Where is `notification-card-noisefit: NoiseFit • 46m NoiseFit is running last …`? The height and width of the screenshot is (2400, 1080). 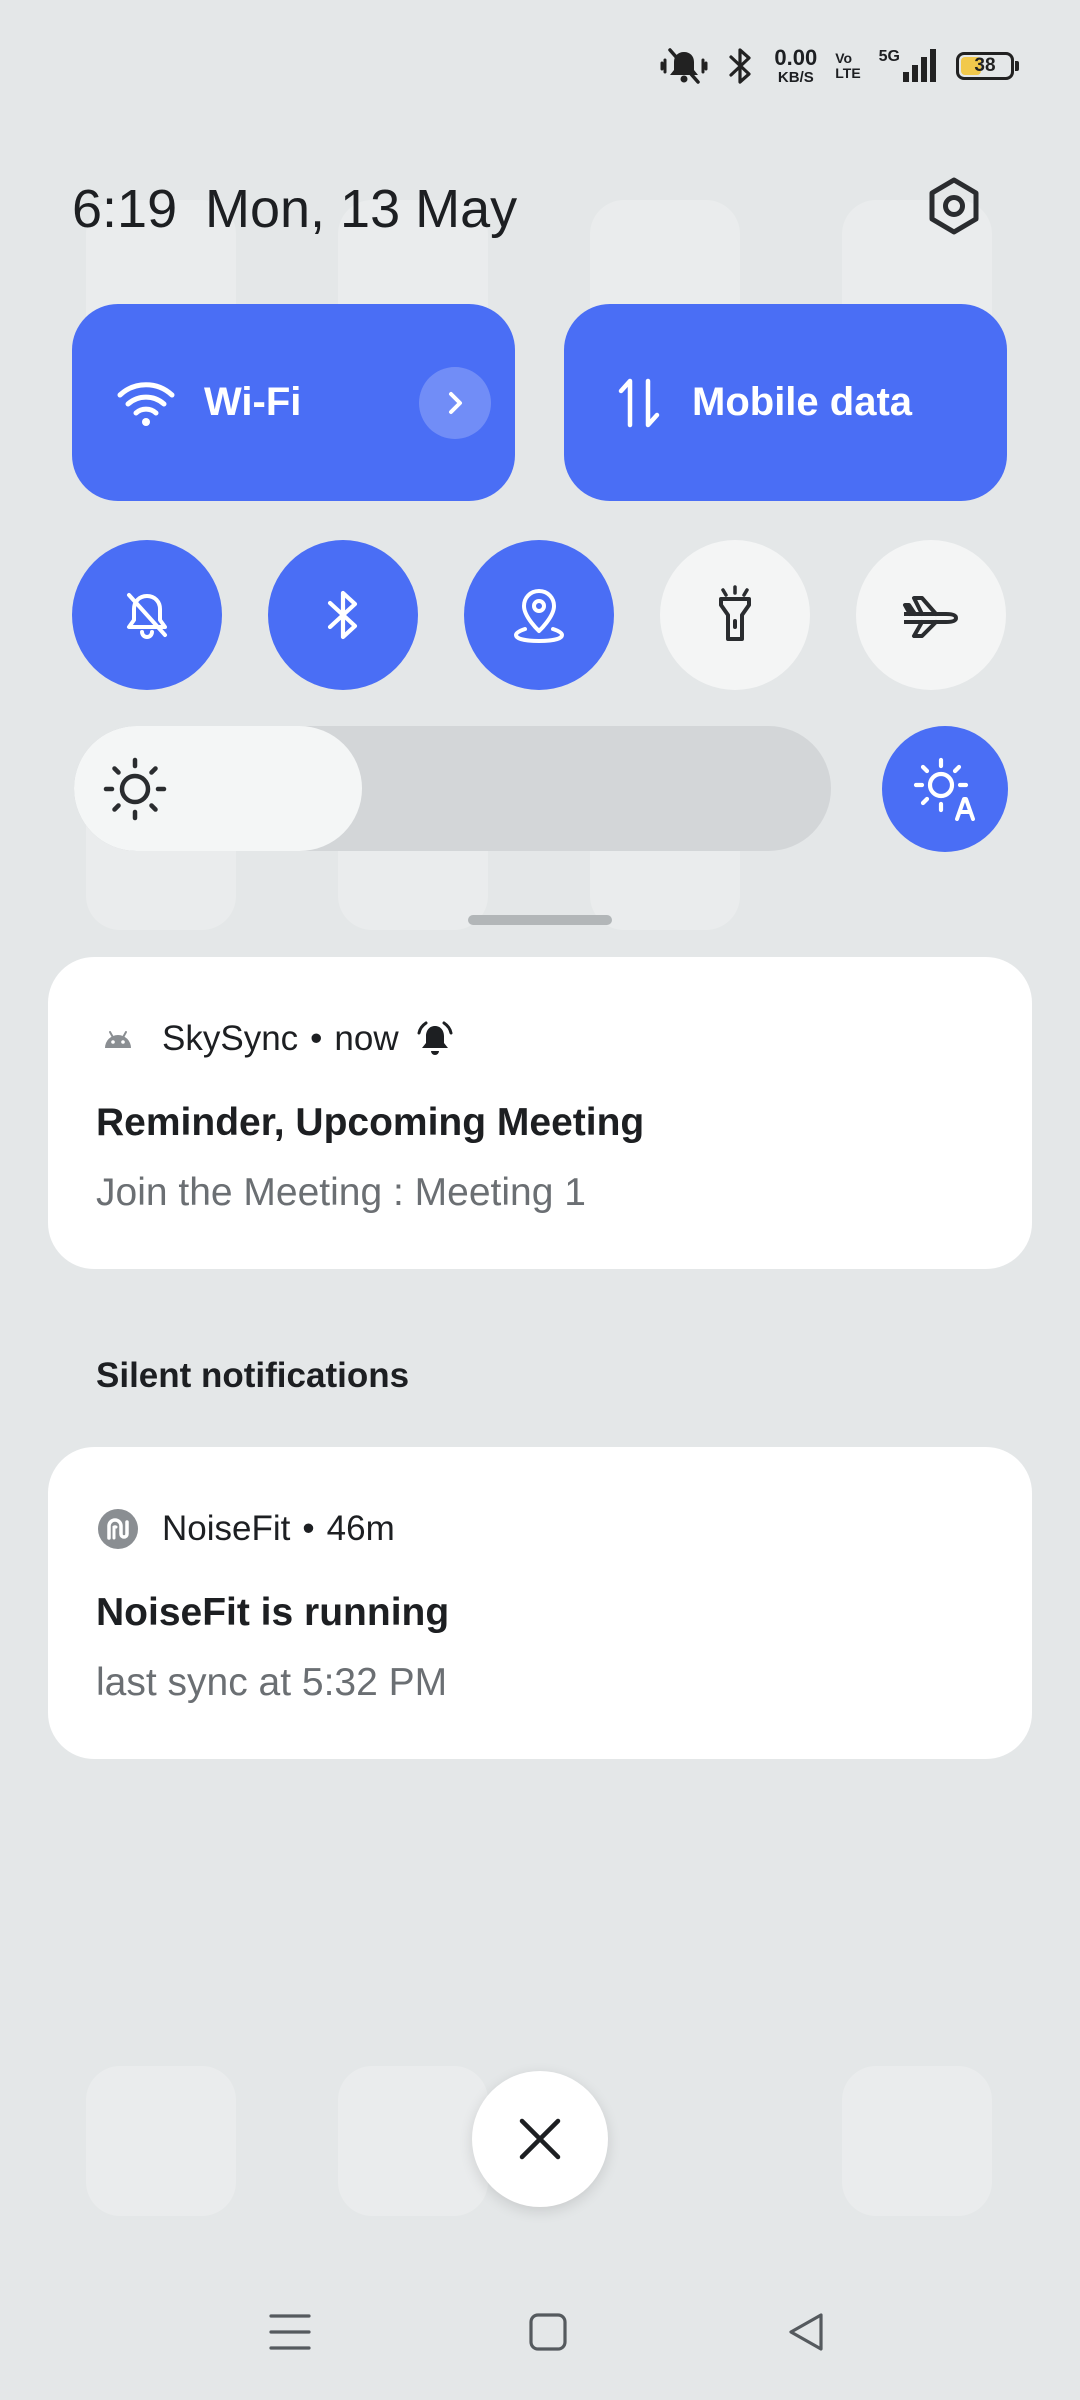 notification-card-noisefit: NoiseFit • 46m NoiseFit is running last … is located at coordinates (540, 1603).